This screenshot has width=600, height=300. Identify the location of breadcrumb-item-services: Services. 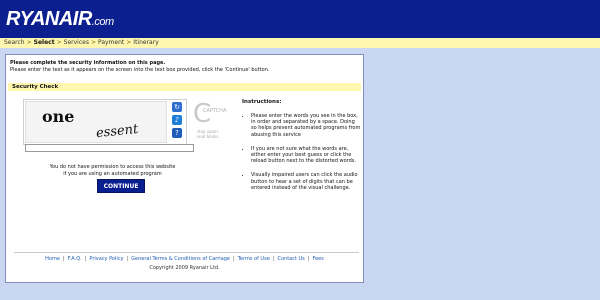
(76, 42).